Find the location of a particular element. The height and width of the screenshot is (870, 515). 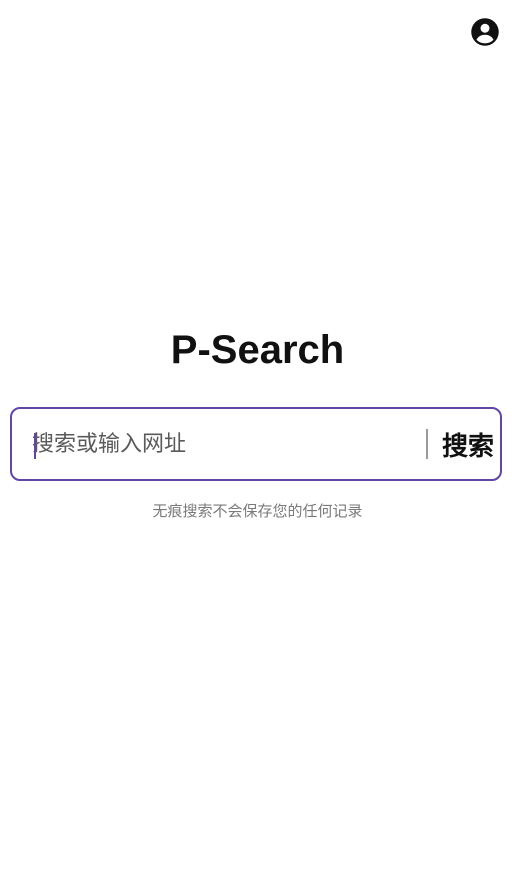

search-divider is located at coordinates (427, 444).